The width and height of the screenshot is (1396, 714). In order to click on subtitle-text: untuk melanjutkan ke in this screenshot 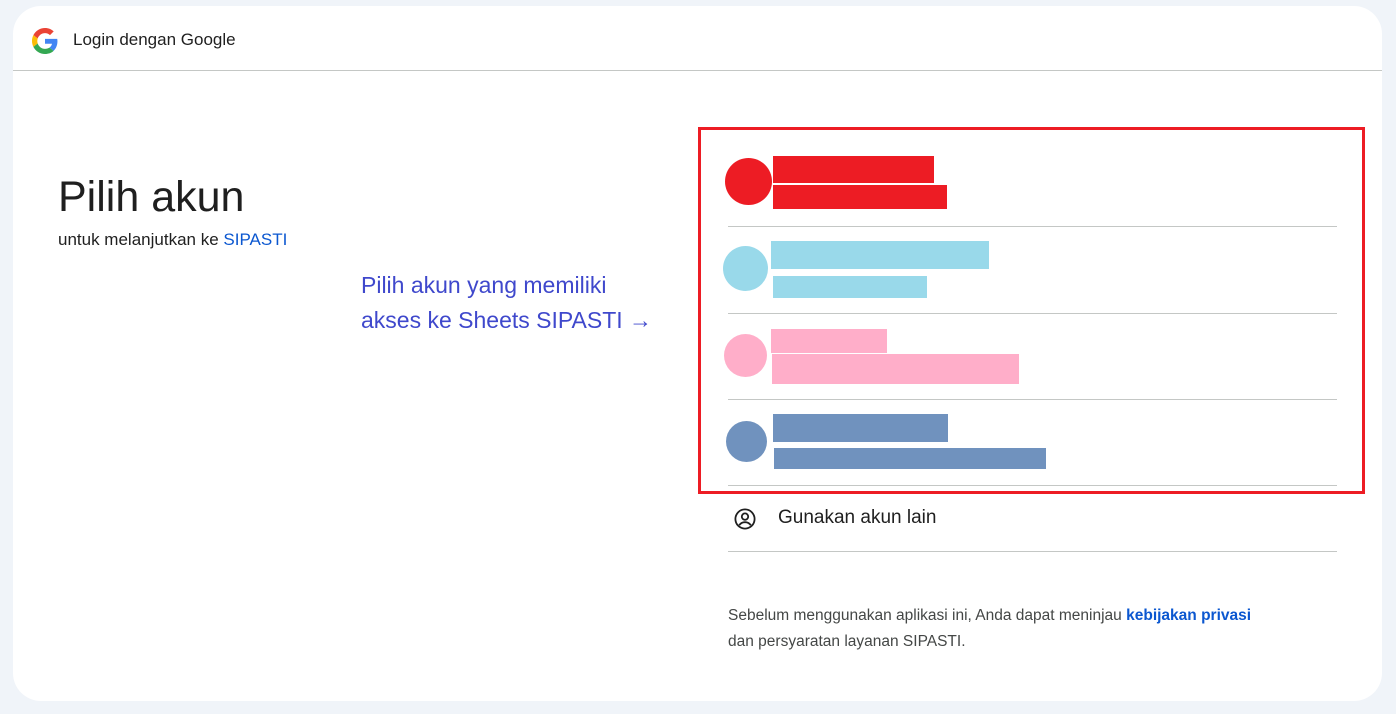, I will do `click(141, 239)`.